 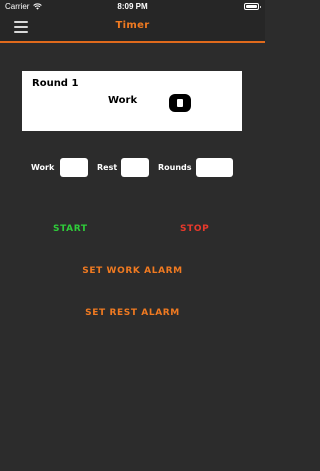 I want to click on timer-settings: Work Rest Rounds, so click(x=132, y=168).